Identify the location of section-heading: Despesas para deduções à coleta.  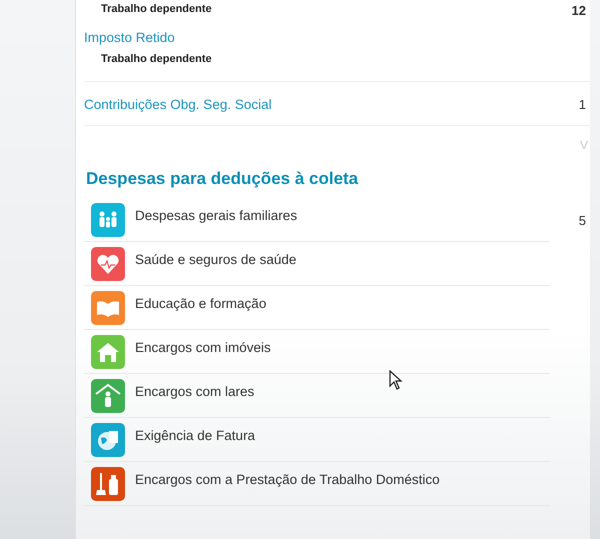
(223, 179).